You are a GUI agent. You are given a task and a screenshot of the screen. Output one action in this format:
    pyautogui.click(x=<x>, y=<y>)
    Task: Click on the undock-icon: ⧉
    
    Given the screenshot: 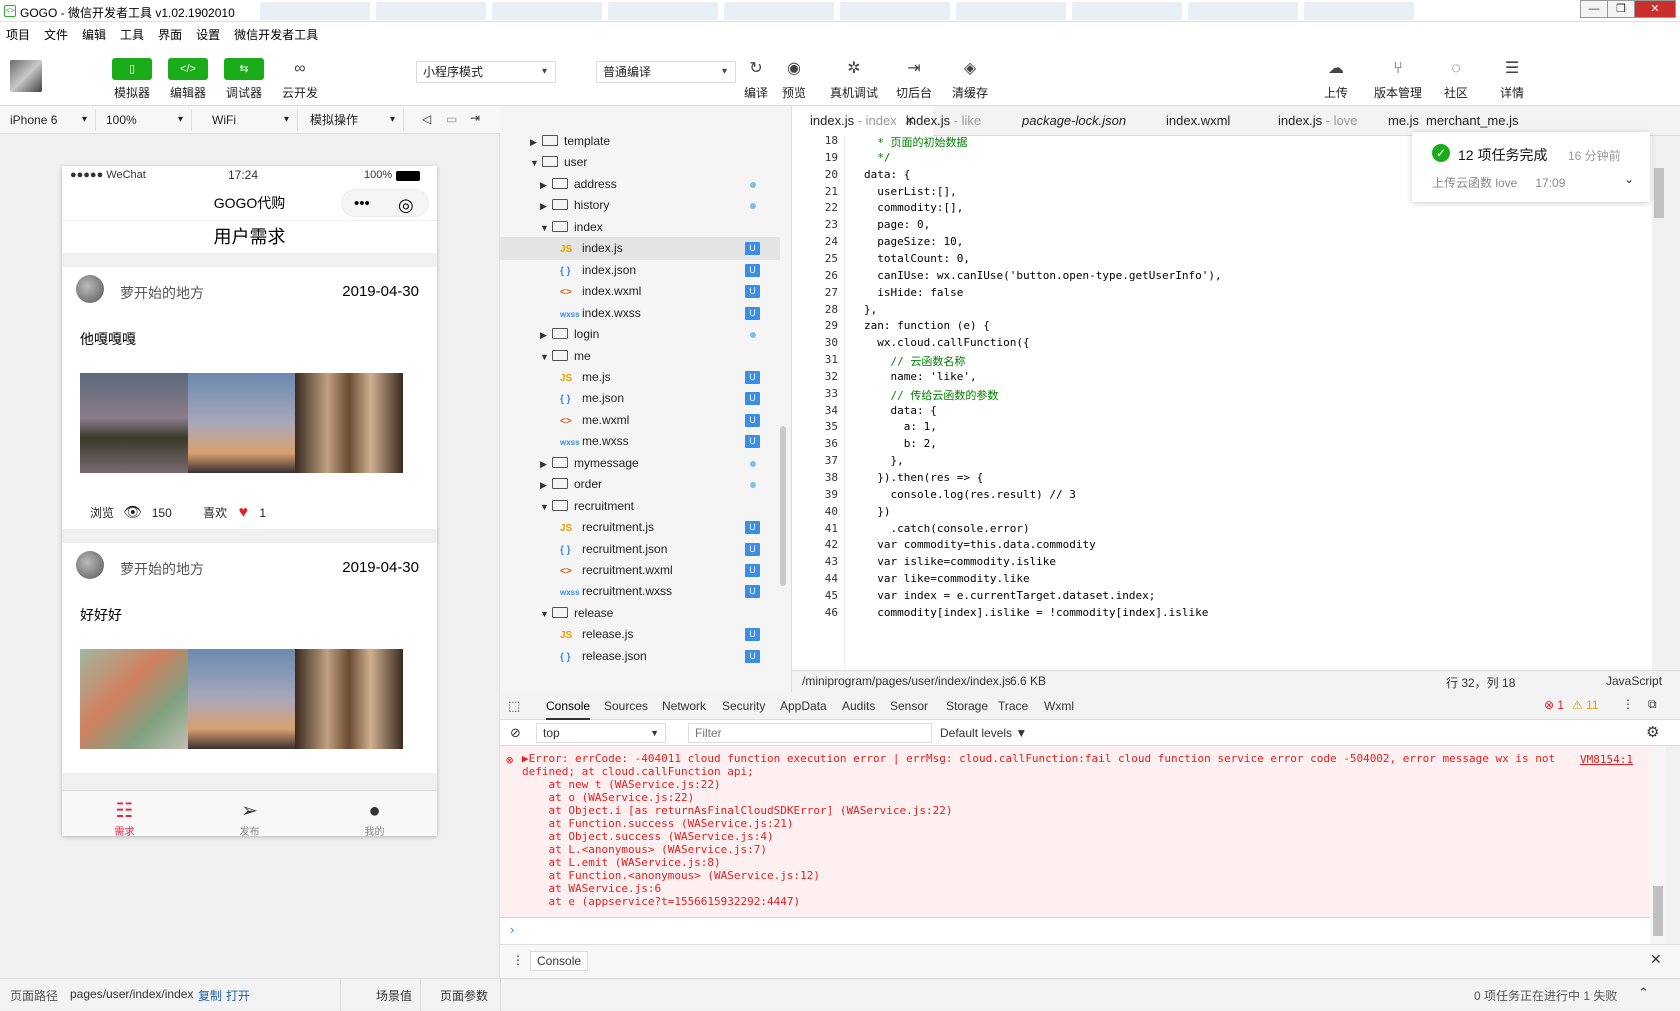 What is the action you would take?
    pyautogui.click(x=1652, y=704)
    